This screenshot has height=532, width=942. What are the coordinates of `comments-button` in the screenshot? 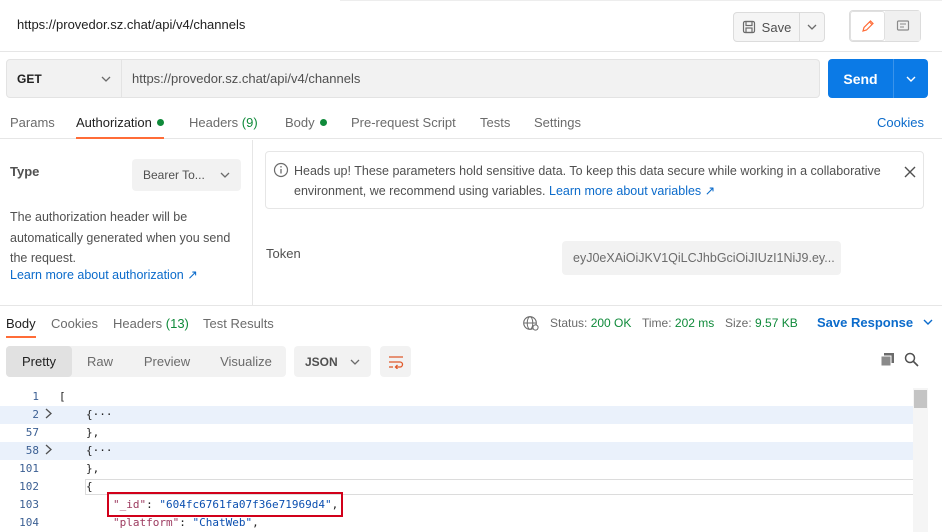 It's located at (902, 26).